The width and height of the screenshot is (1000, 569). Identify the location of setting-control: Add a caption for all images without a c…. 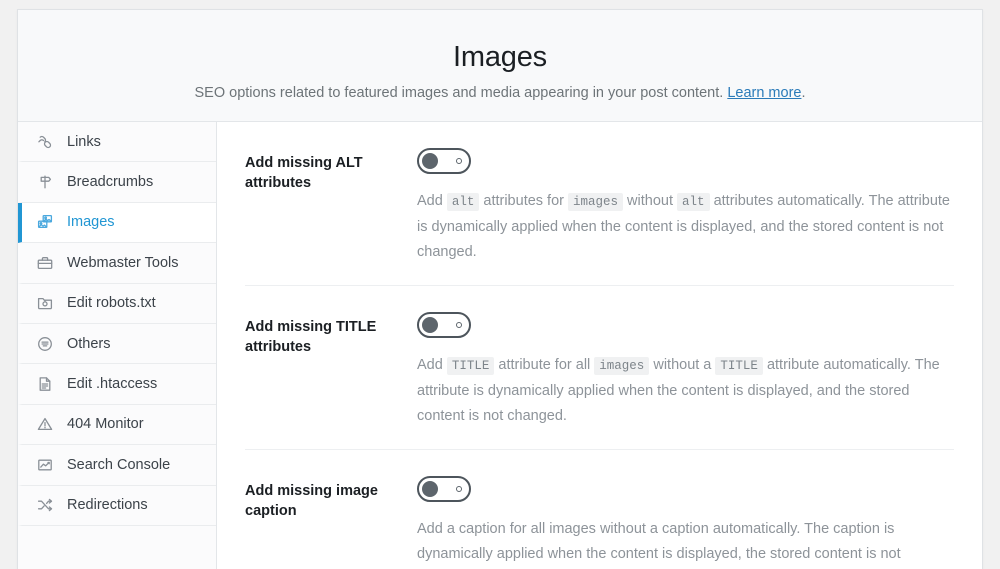
(685, 522).